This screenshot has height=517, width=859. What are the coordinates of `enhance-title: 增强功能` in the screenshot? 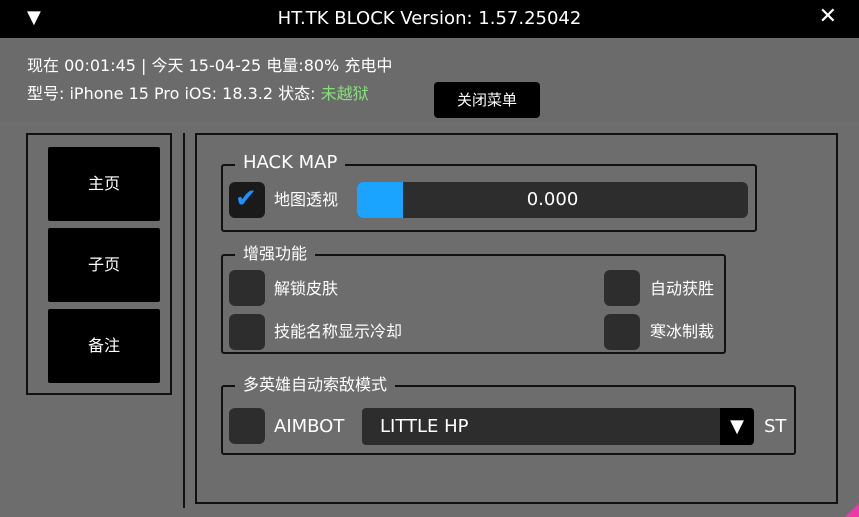 It's located at (275, 254).